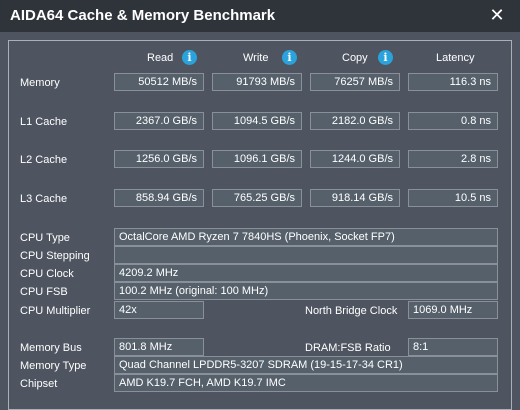  What do you see at coordinates (51, 348) in the screenshot?
I see `label-memory-bus: Memory Bus` at bounding box center [51, 348].